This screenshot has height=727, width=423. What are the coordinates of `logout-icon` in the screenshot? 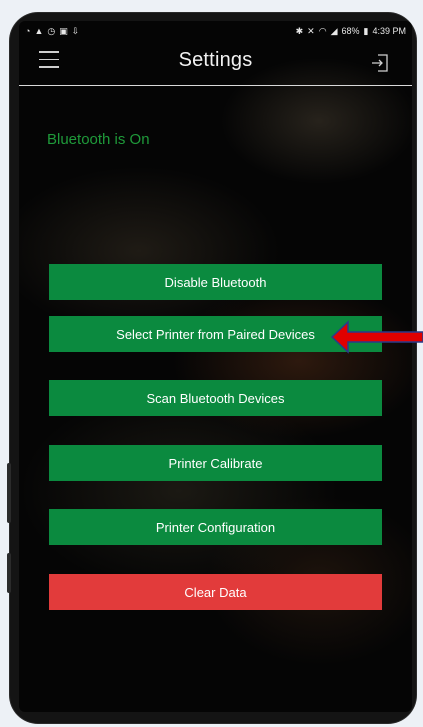 It's located at (380, 63).